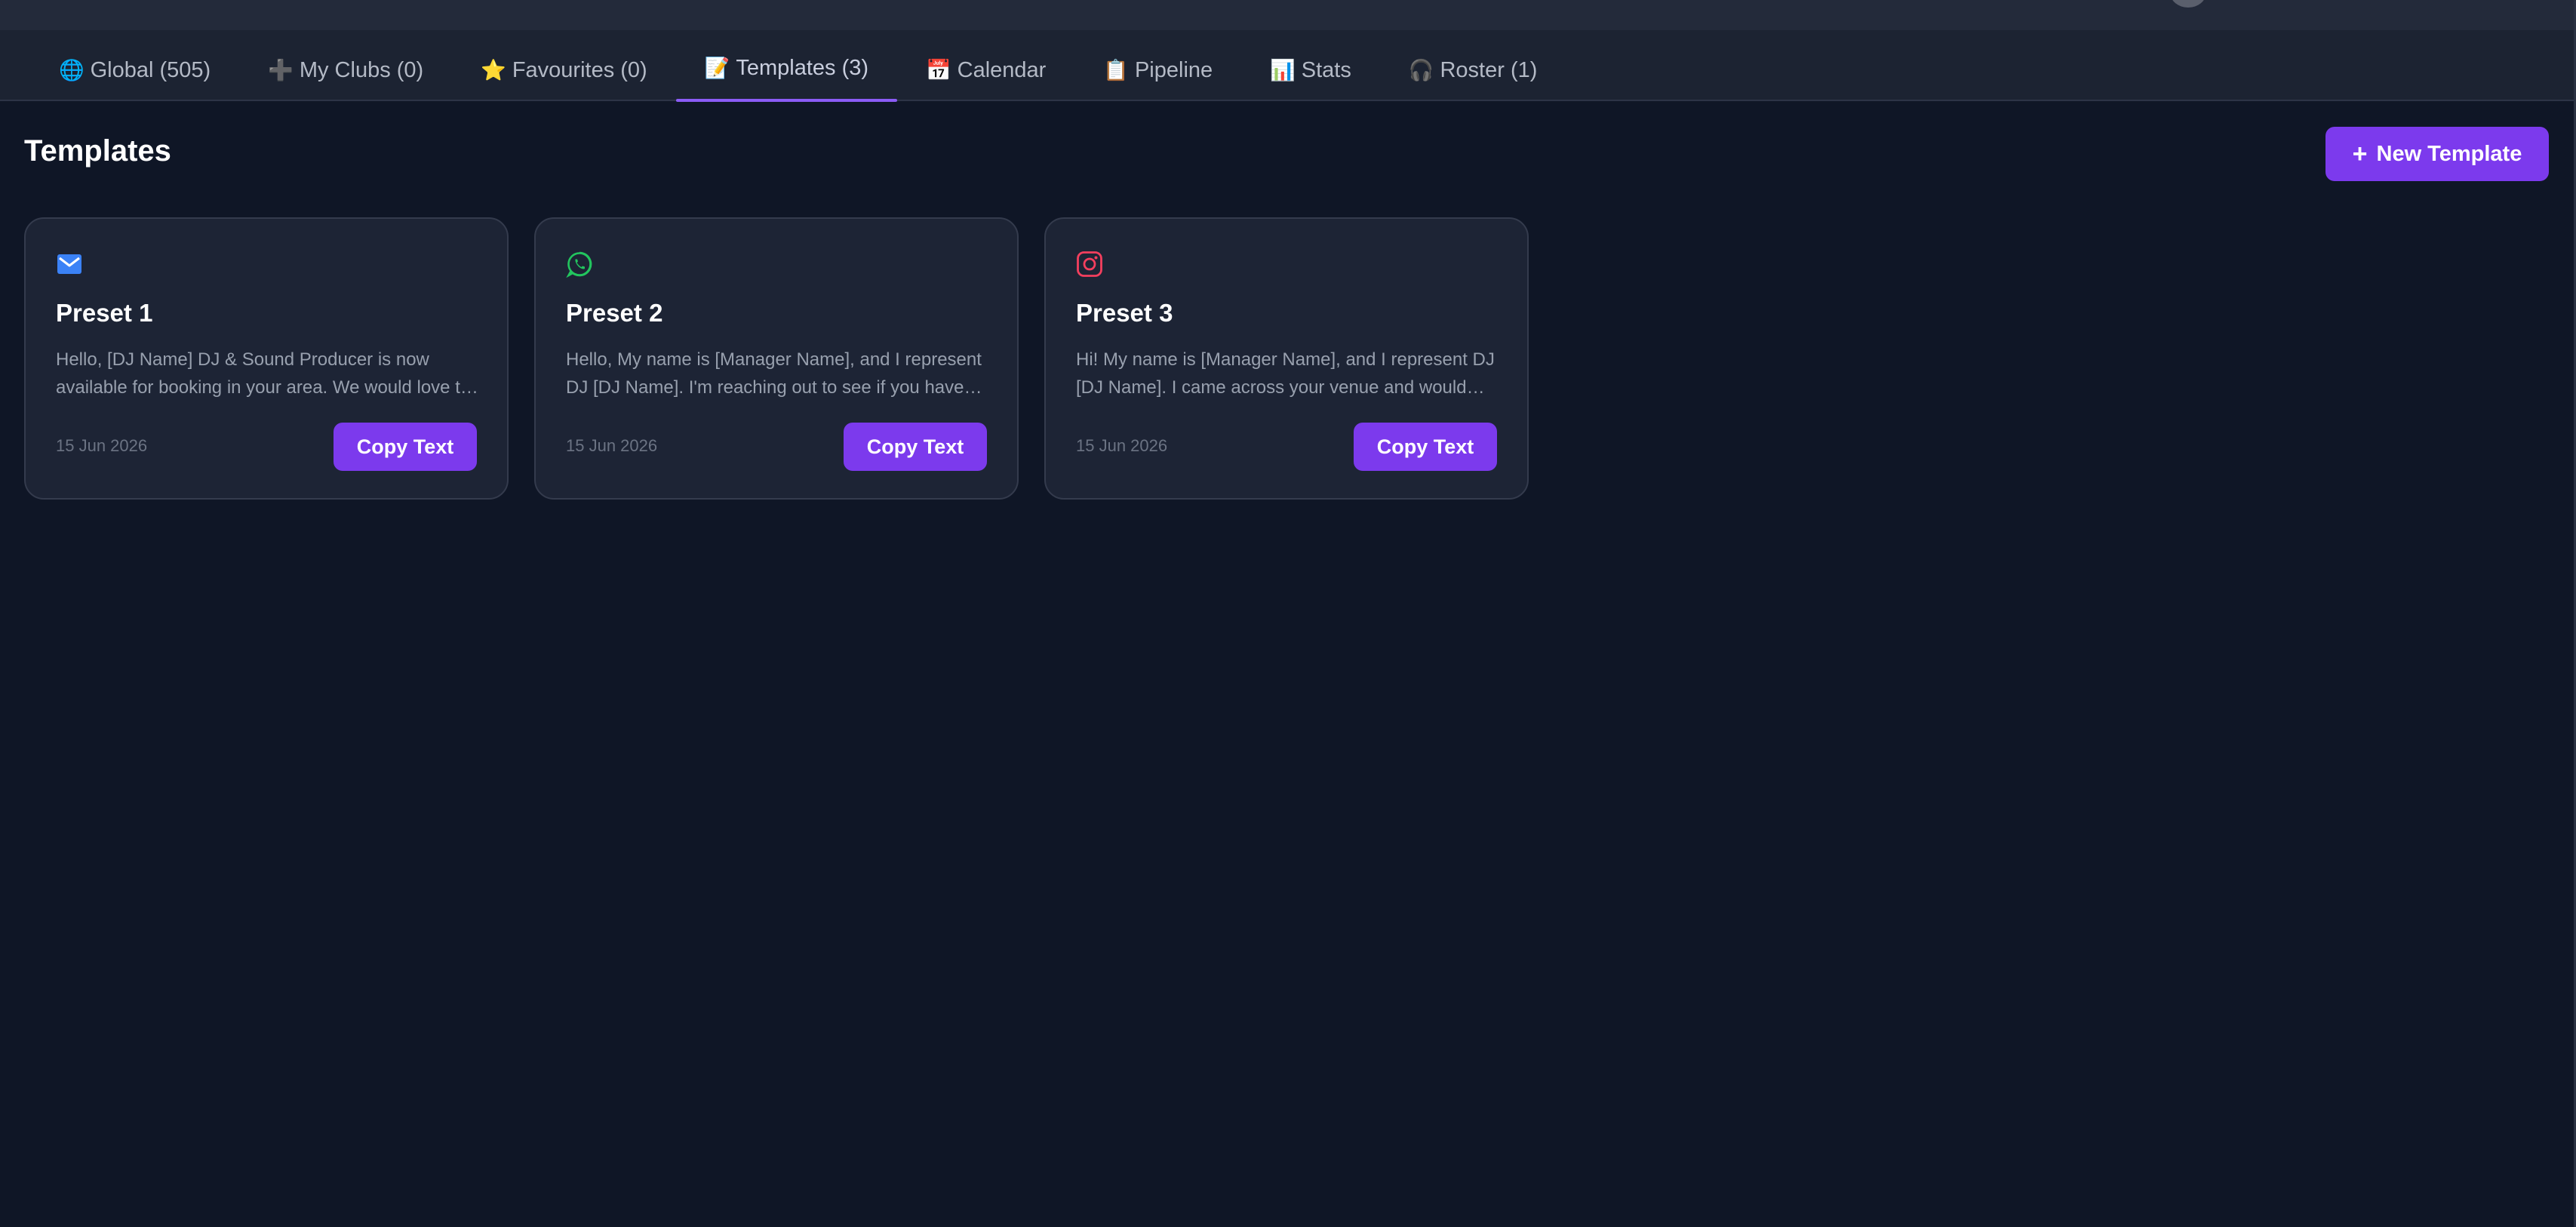 This screenshot has width=2576, height=1227. Describe the element at coordinates (1421, 70) in the screenshot. I see `headphones-icon: 🎧` at that location.